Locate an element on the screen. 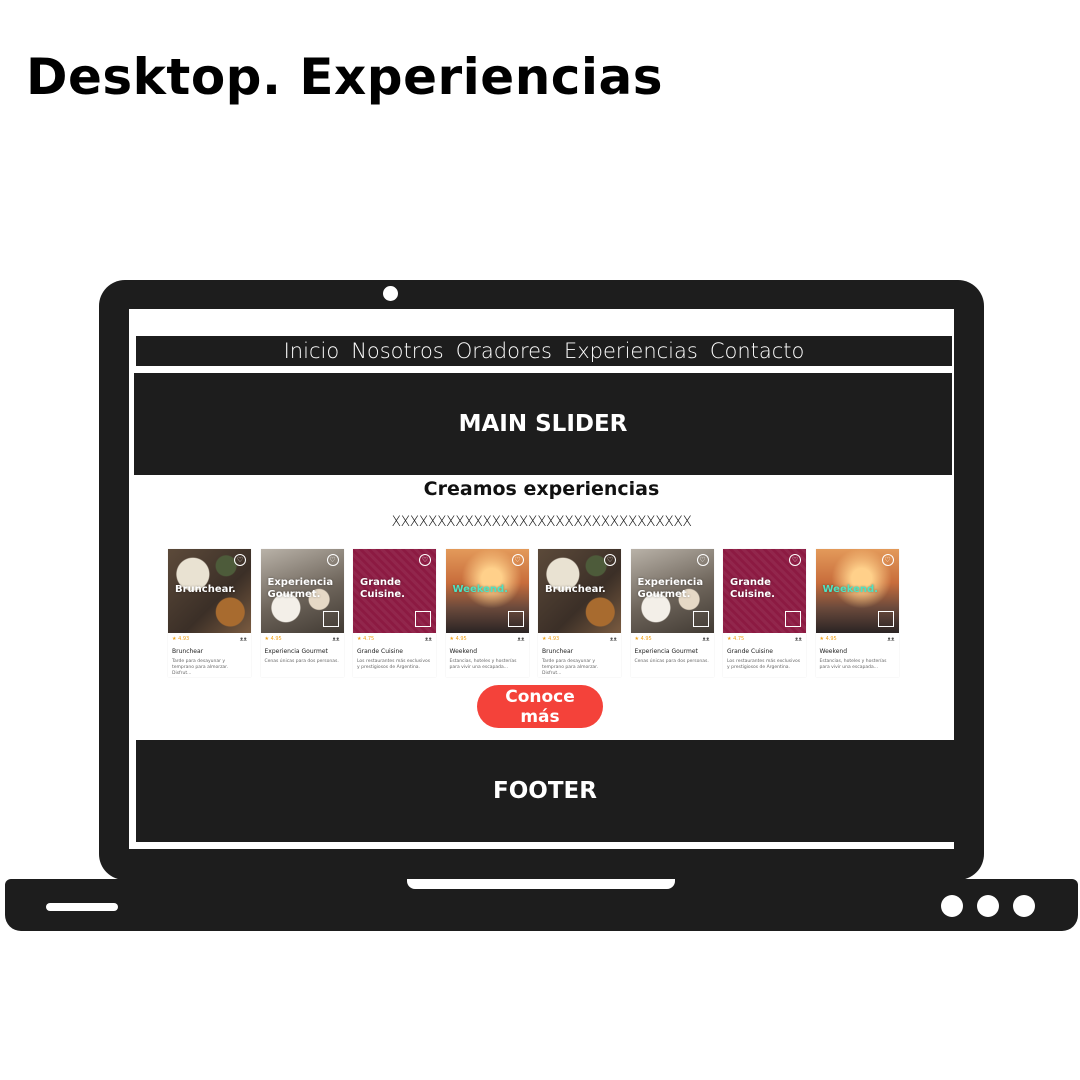 The width and height of the screenshot is (1080, 1080). main-slider-label: MAIN SLIDER is located at coordinates (543, 424).